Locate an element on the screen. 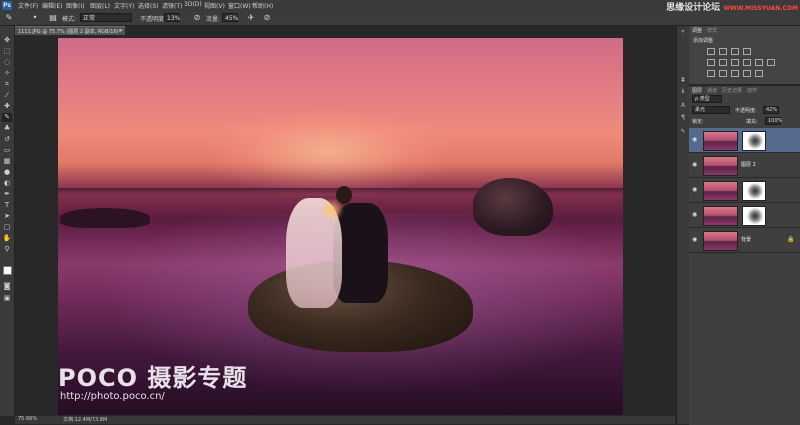 The width and height of the screenshot is (800, 425). fill-label: 填充: is located at coordinates (752, 122).